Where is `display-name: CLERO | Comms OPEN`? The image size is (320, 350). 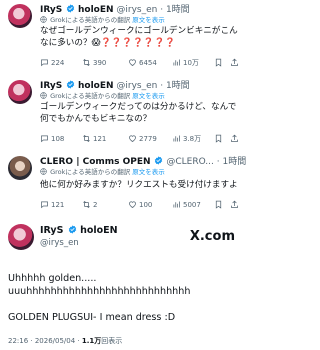 display-name: CLERO | Comms OPEN is located at coordinates (95, 162).